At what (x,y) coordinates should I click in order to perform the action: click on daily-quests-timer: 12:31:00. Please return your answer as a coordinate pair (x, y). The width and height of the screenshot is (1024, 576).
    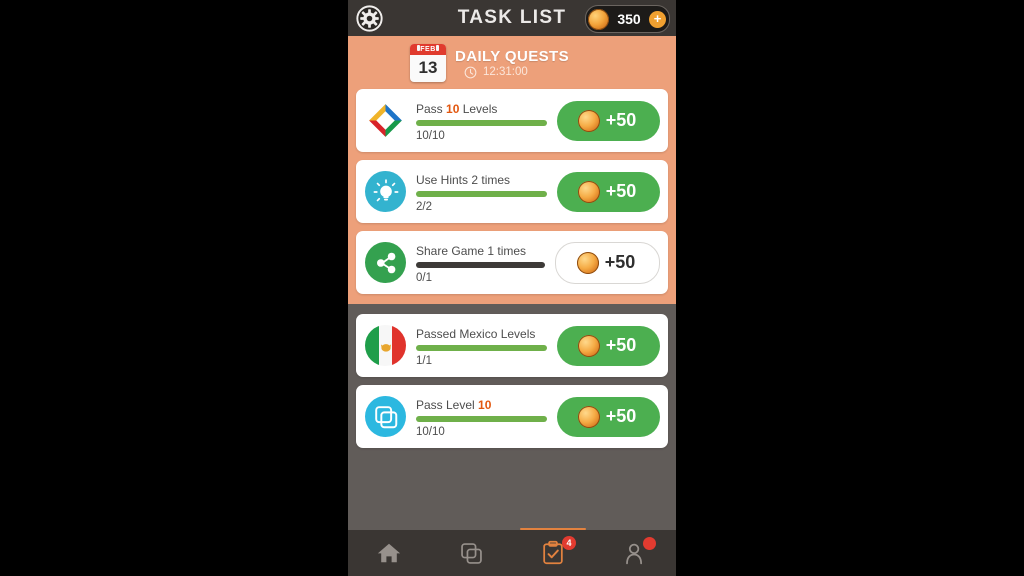
    Looking at the image, I should click on (512, 72).